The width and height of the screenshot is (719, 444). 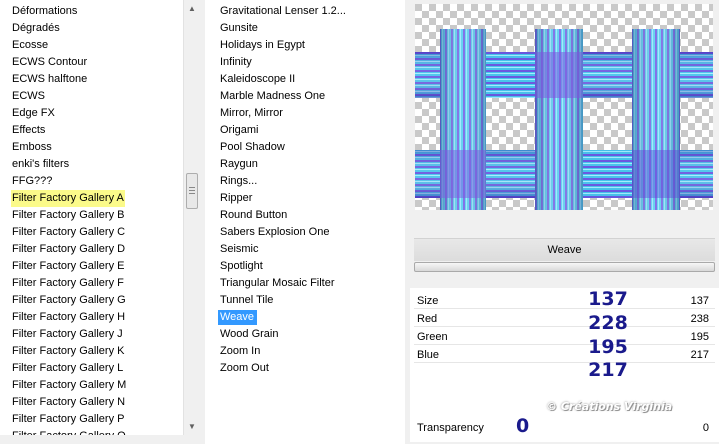 I want to click on filter-list-item: Mirror, Mirror, so click(x=275, y=113).